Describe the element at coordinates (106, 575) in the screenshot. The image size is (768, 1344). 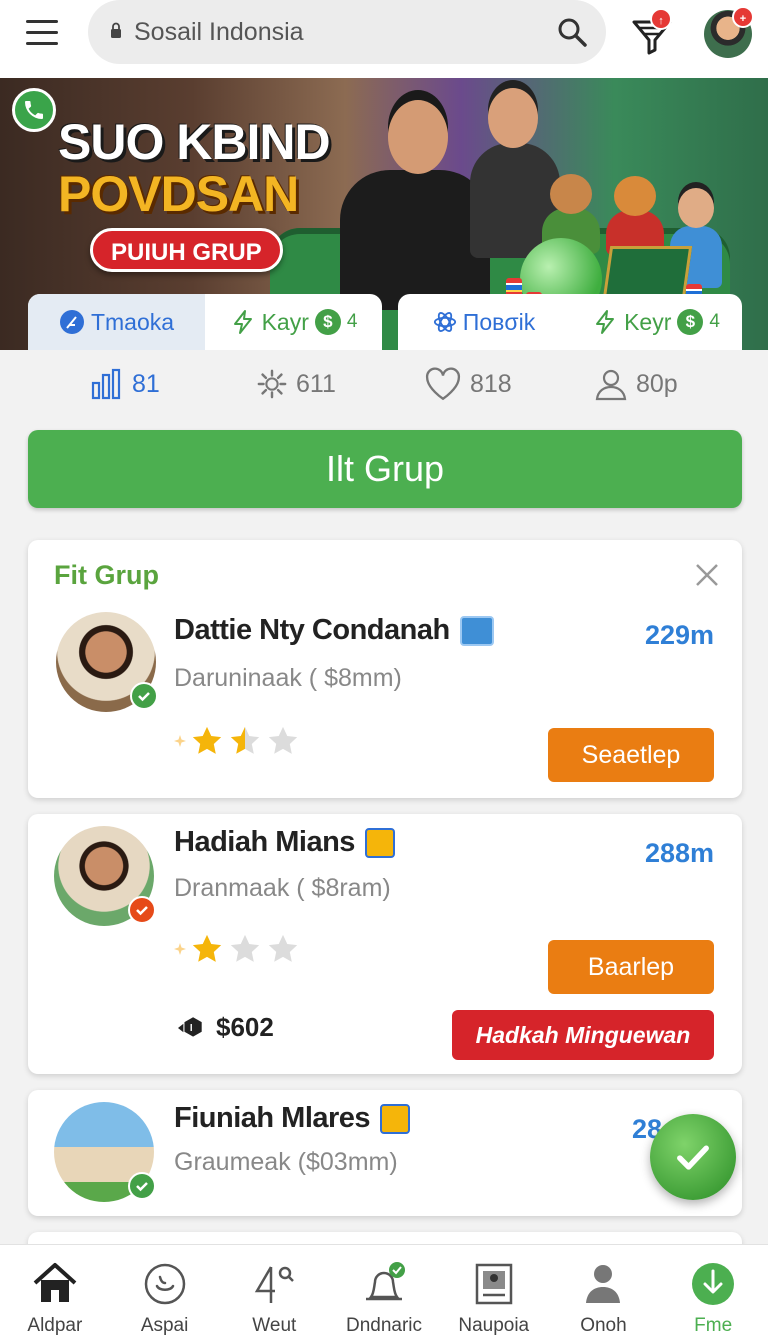
I see `card-header-title: Fit Grup` at that location.